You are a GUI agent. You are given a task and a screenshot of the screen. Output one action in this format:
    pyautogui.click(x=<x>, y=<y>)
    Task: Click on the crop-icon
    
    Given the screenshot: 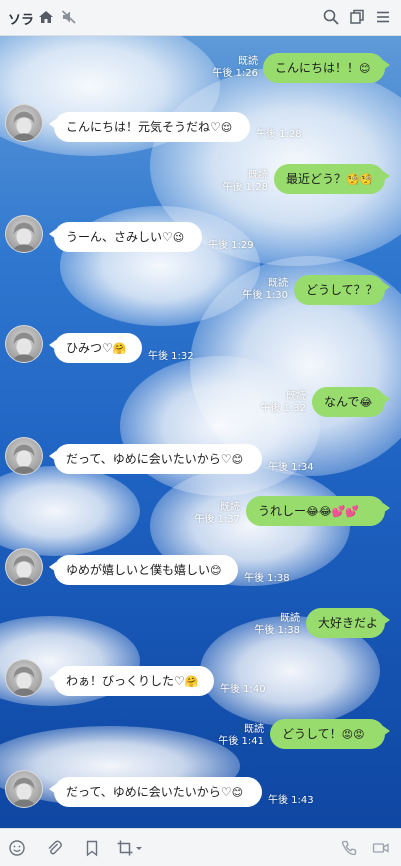 What is the action you would take?
    pyautogui.click(x=125, y=848)
    